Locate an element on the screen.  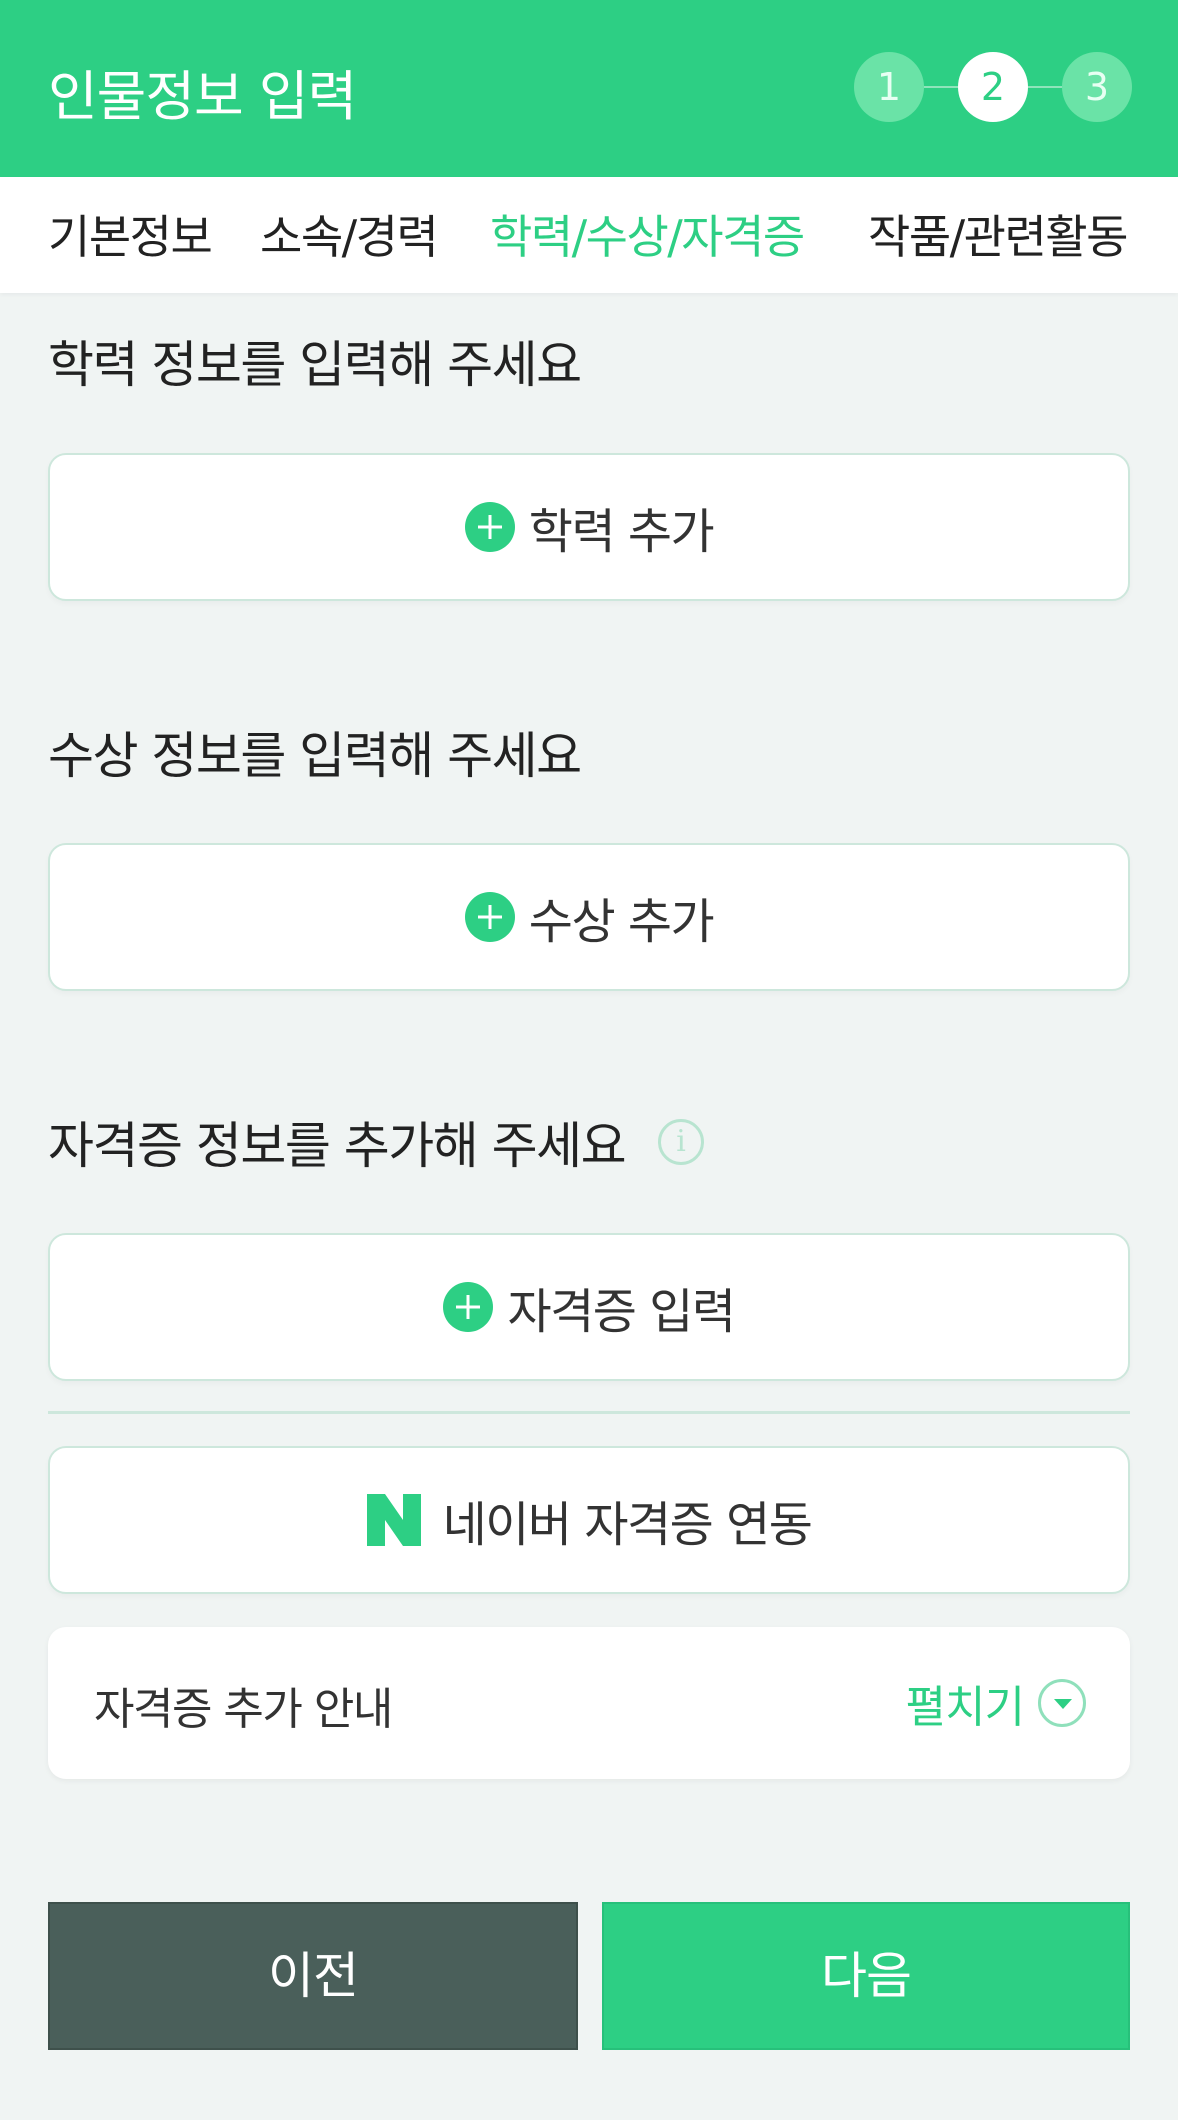
naver-certificate-link-button: 네이버 자격증 연동 is located at coordinates (589, 1520).